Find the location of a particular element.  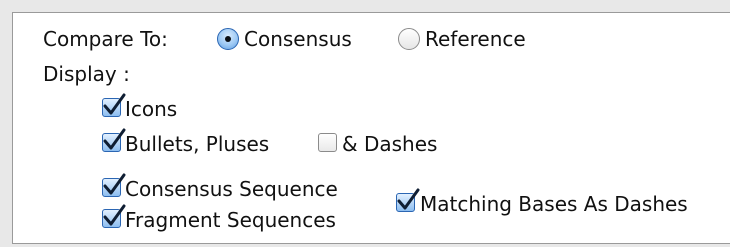

bullets-pluses-checkbox is located at coordinates (114, 140).